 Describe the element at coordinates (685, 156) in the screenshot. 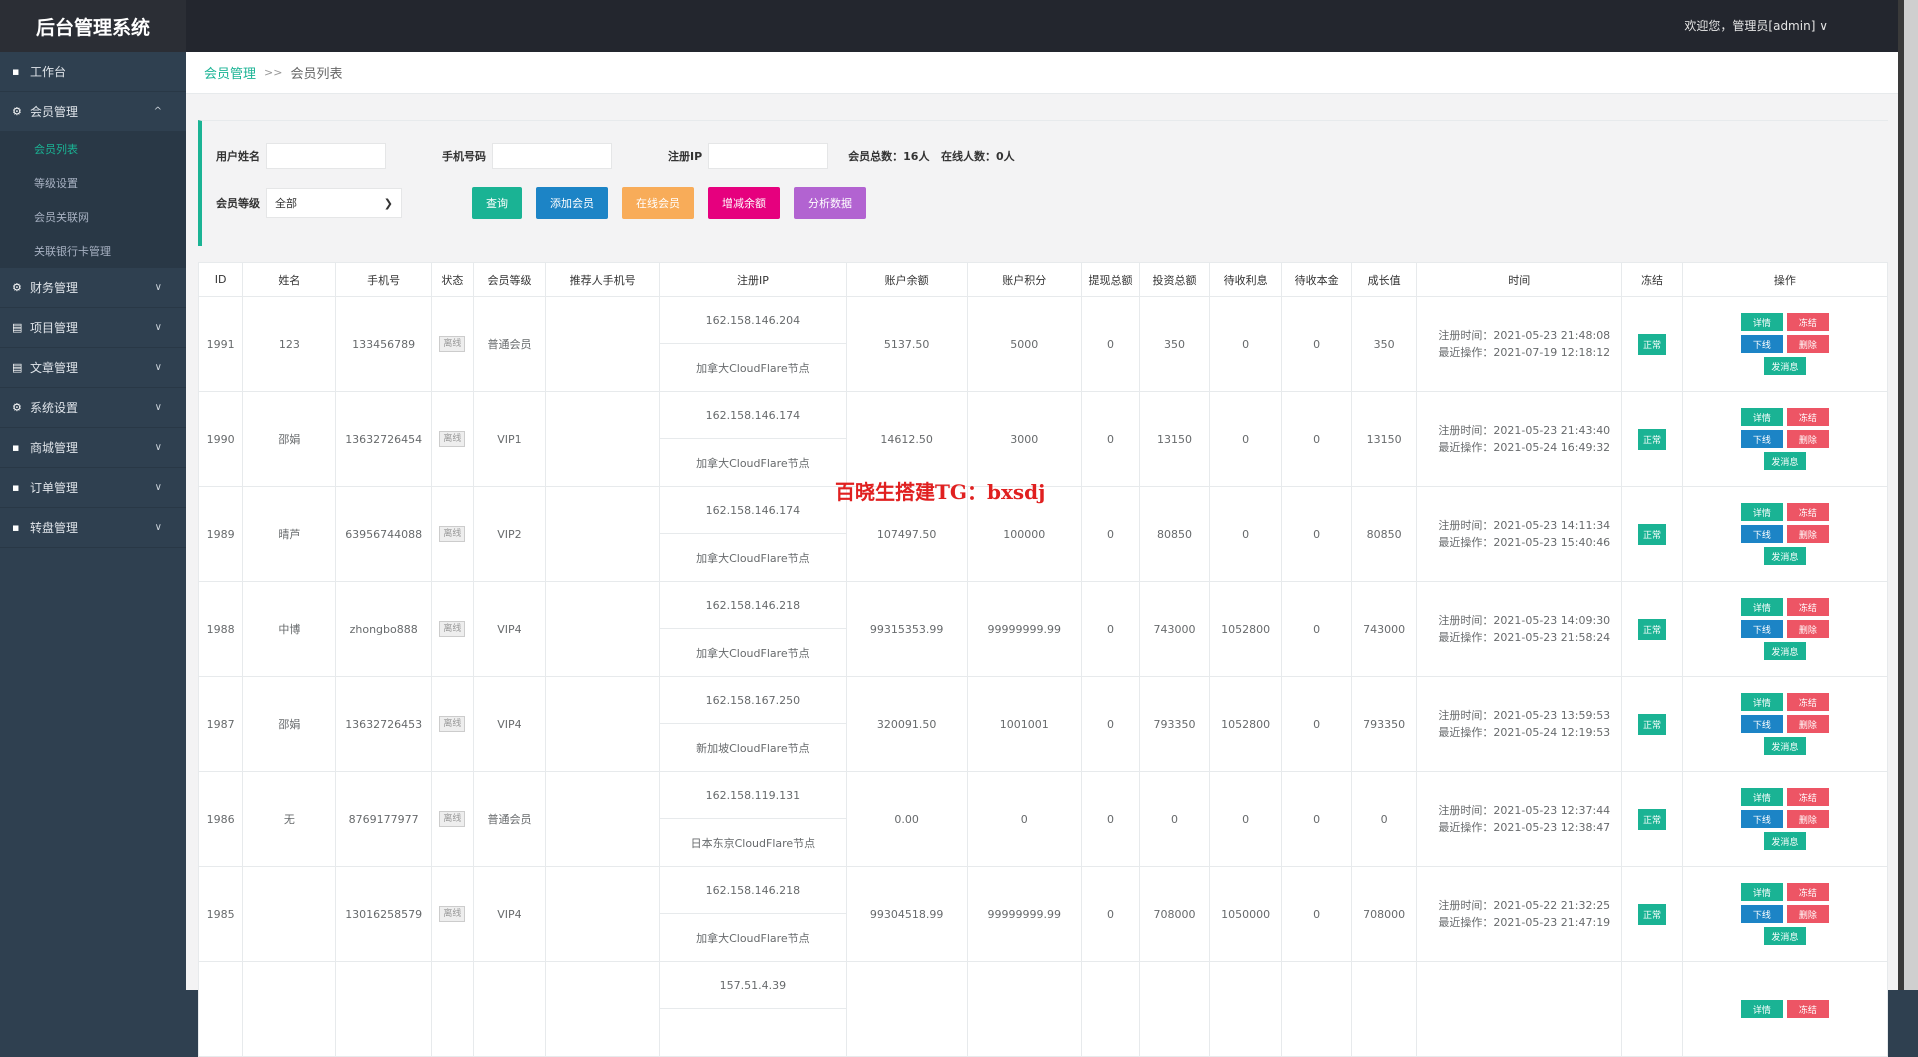

I see `ip-label: 注册IP` at that location.